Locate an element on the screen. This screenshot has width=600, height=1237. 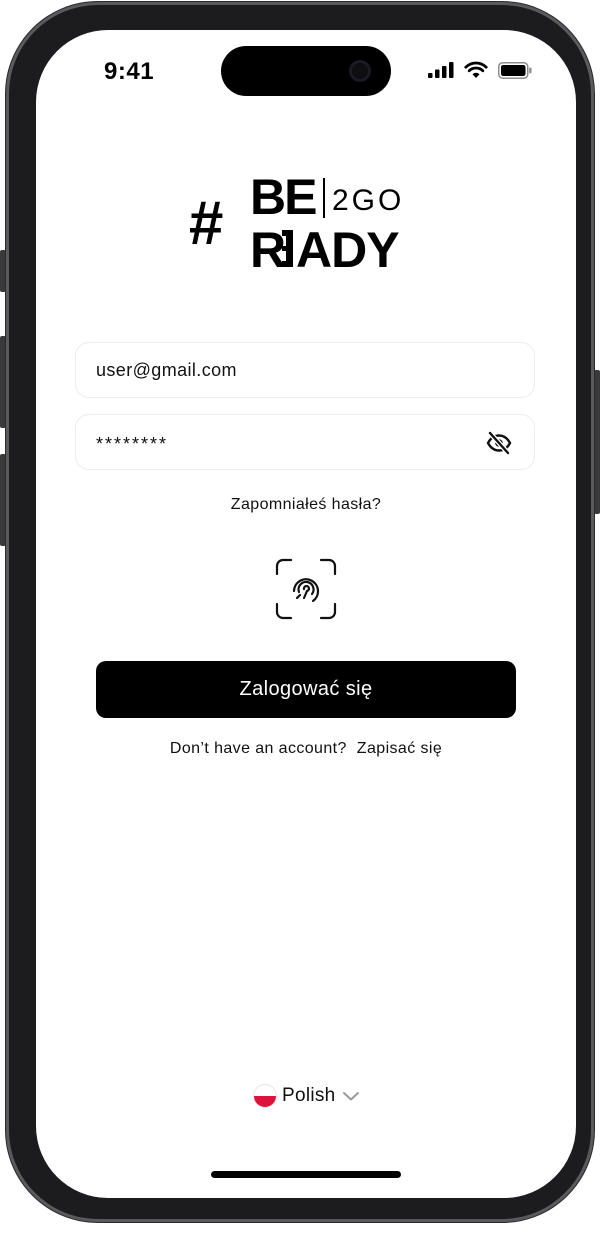
email-value: user@gmail.com is located at coordinates (166, 370).